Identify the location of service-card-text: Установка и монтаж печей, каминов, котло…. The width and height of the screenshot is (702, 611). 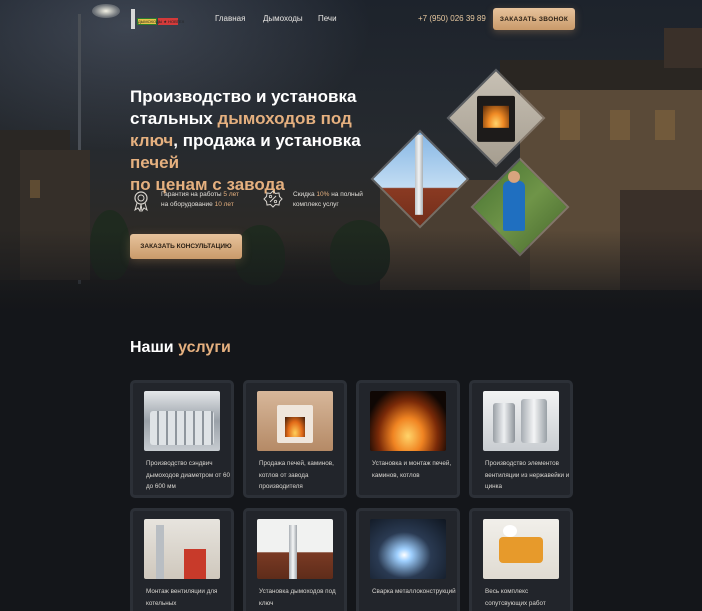
(412, 469).